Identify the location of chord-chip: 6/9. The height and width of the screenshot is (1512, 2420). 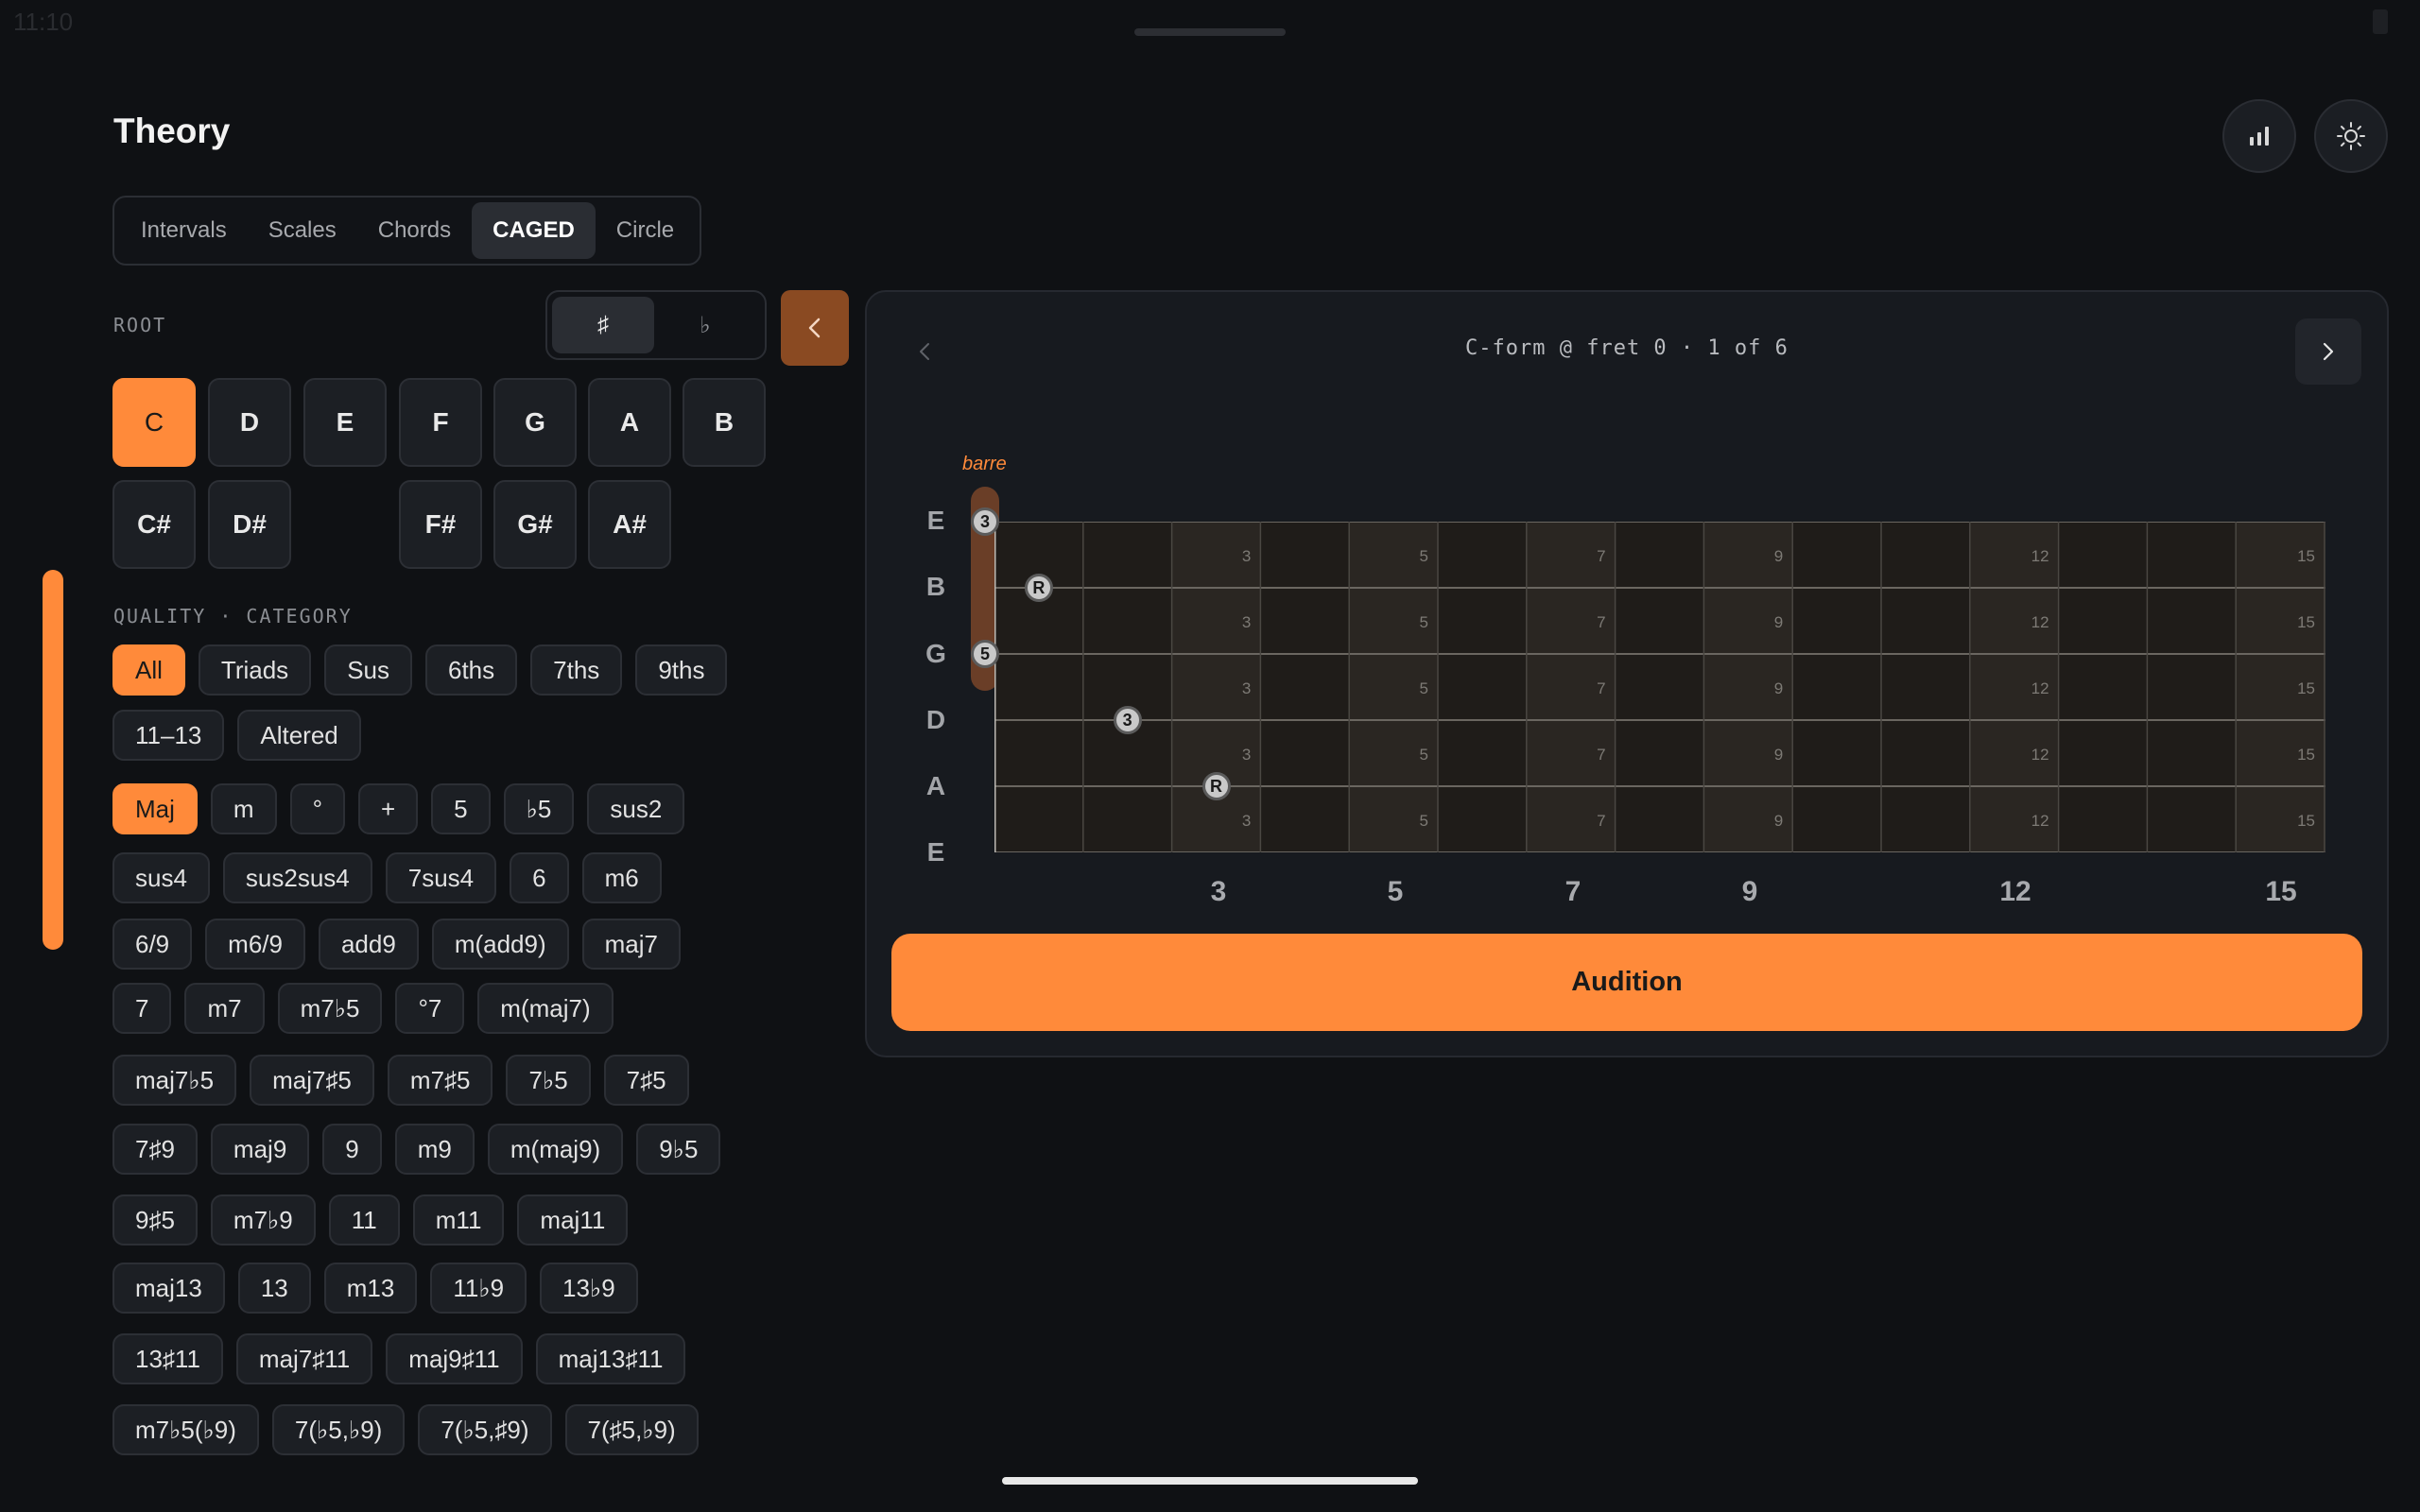
(153, 944).